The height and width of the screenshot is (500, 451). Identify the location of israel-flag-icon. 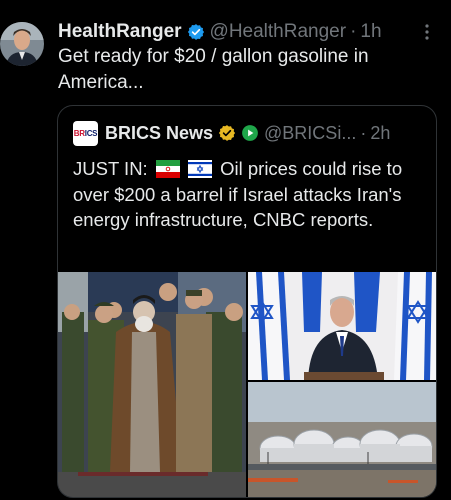
(199, 169).